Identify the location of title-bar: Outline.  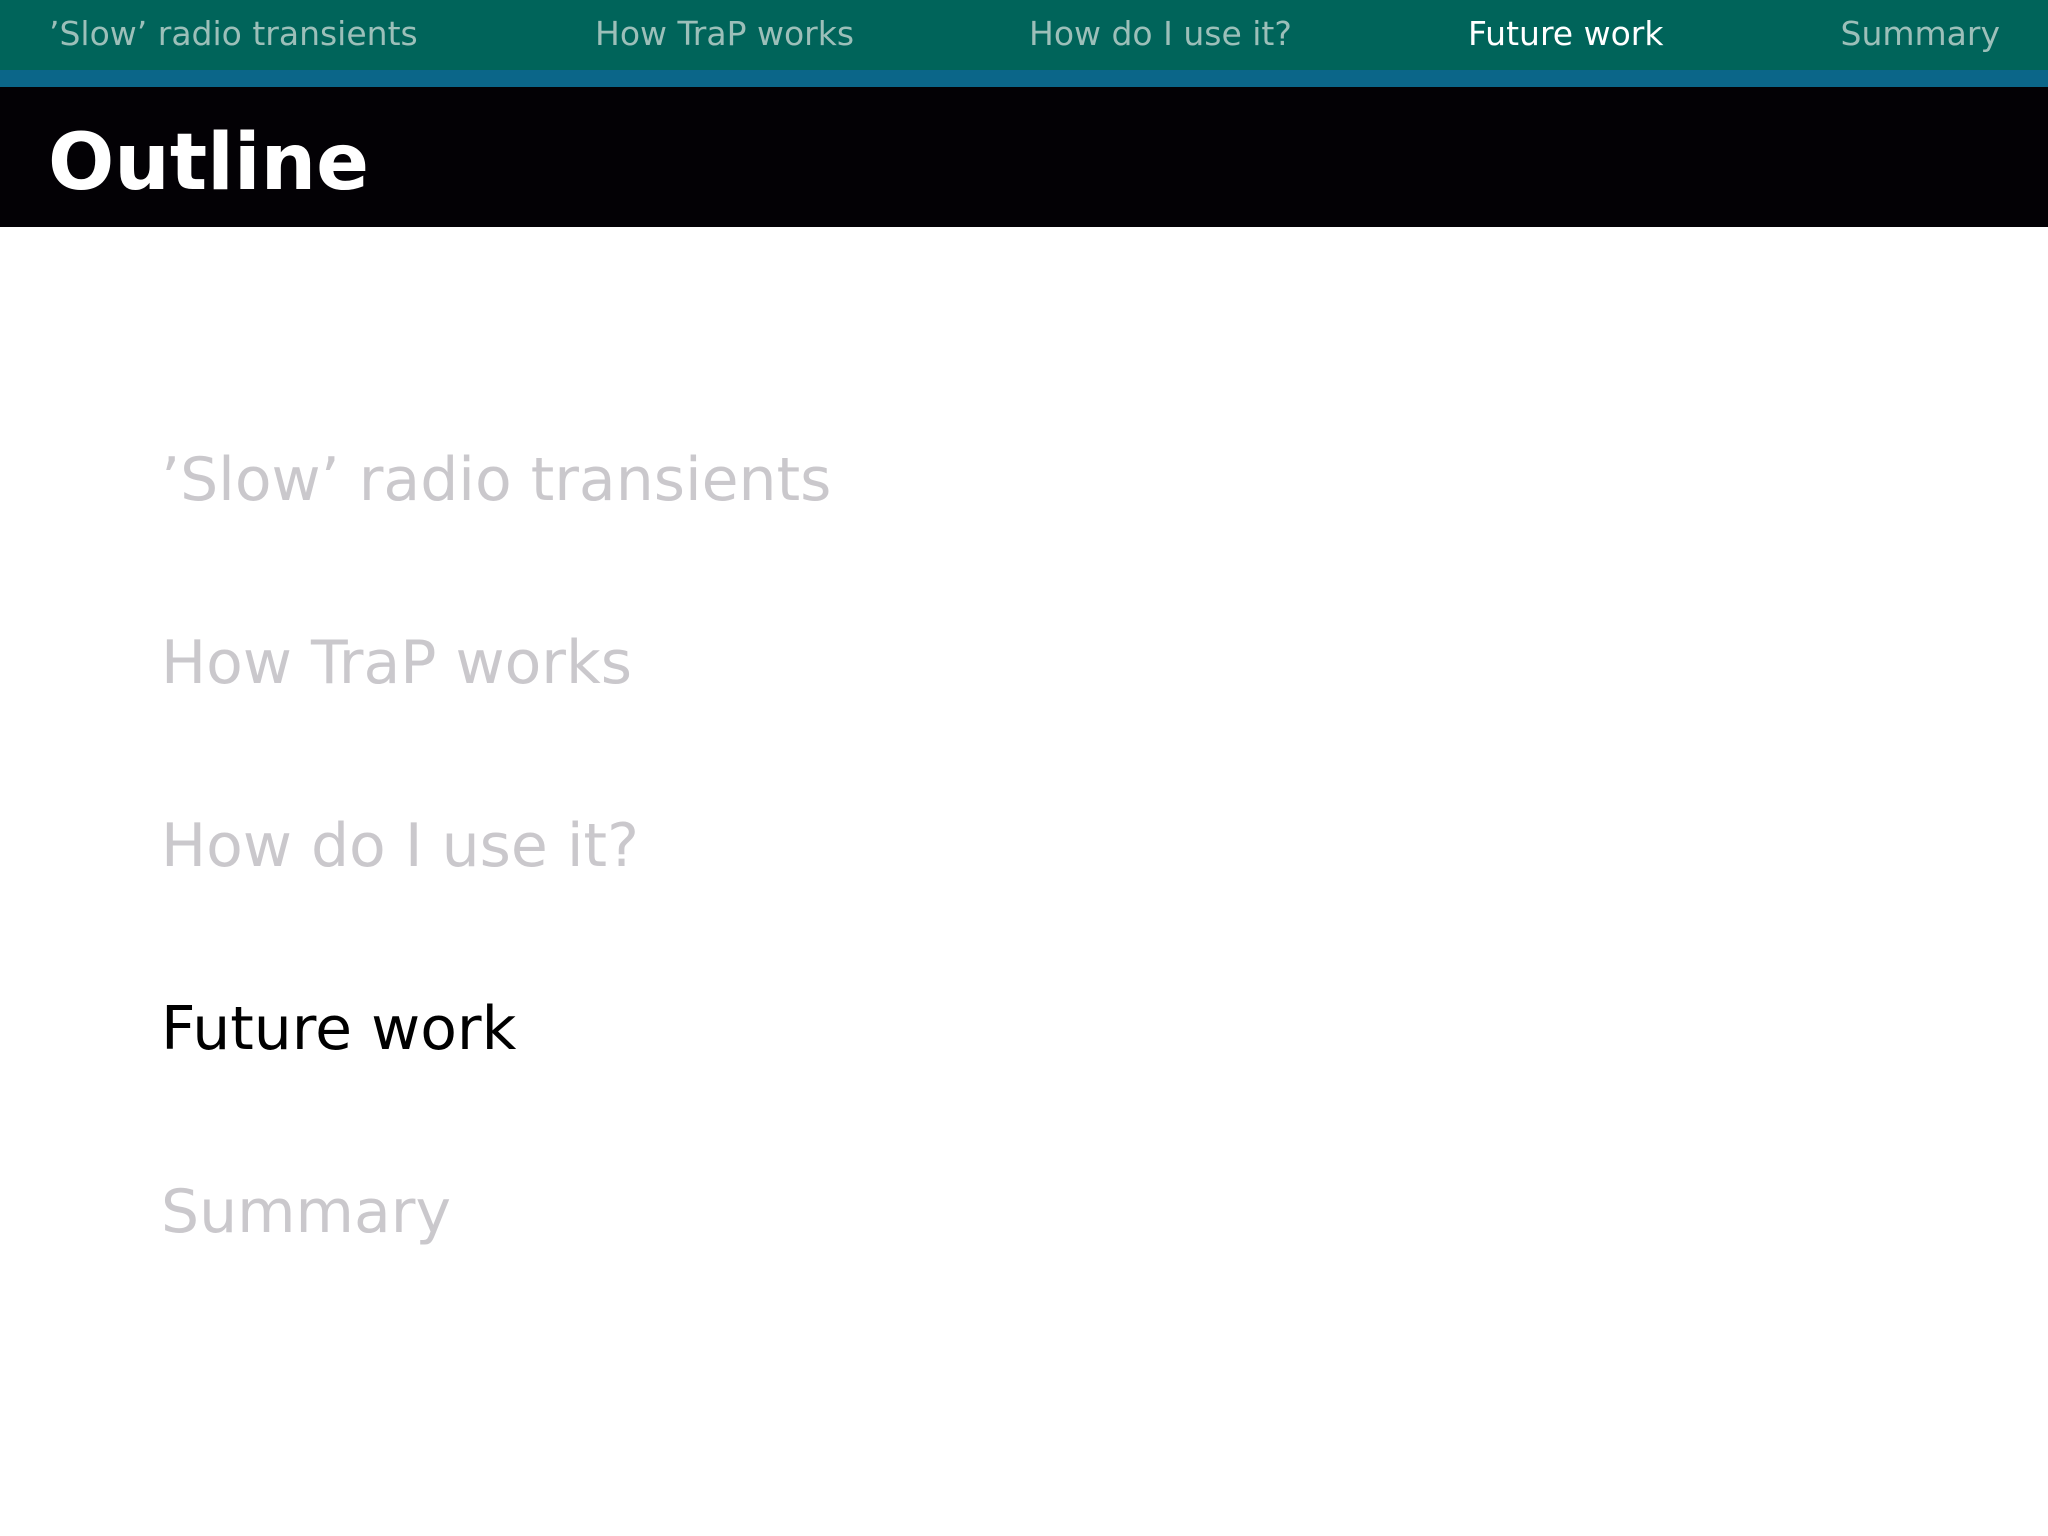
(1024, 157).